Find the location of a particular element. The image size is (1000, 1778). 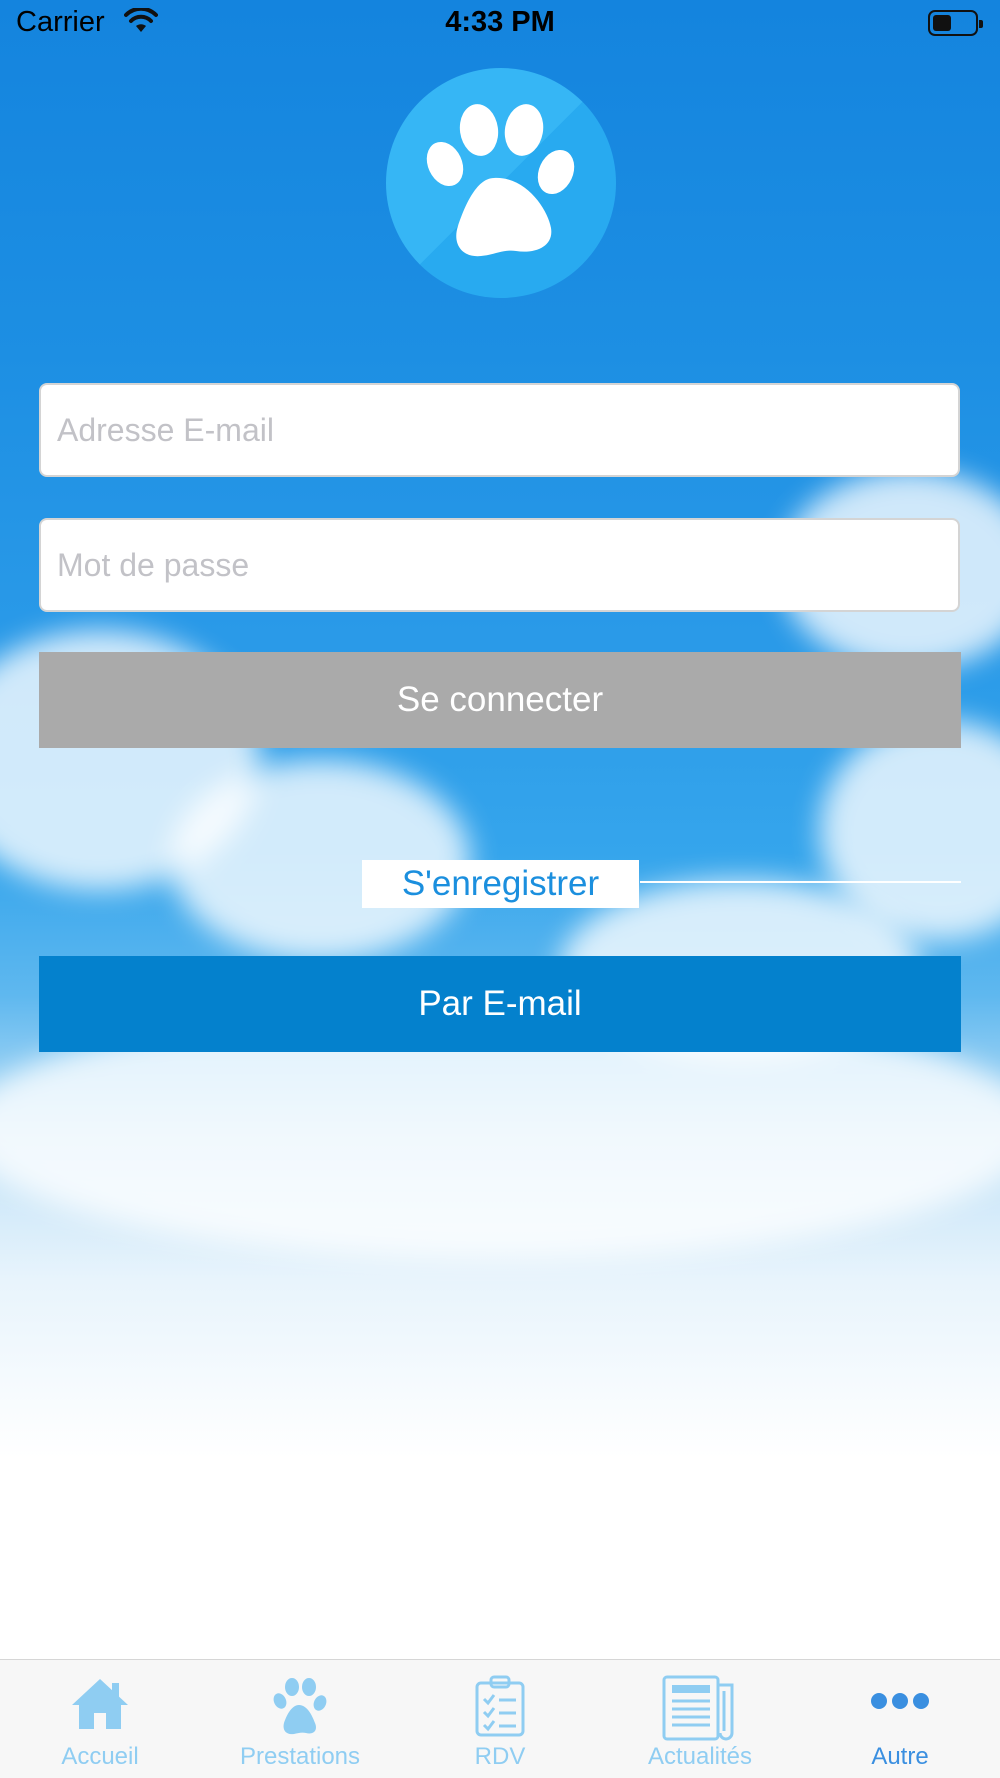

tab-prestations: Prestations is located at coordinates (300, 1719).